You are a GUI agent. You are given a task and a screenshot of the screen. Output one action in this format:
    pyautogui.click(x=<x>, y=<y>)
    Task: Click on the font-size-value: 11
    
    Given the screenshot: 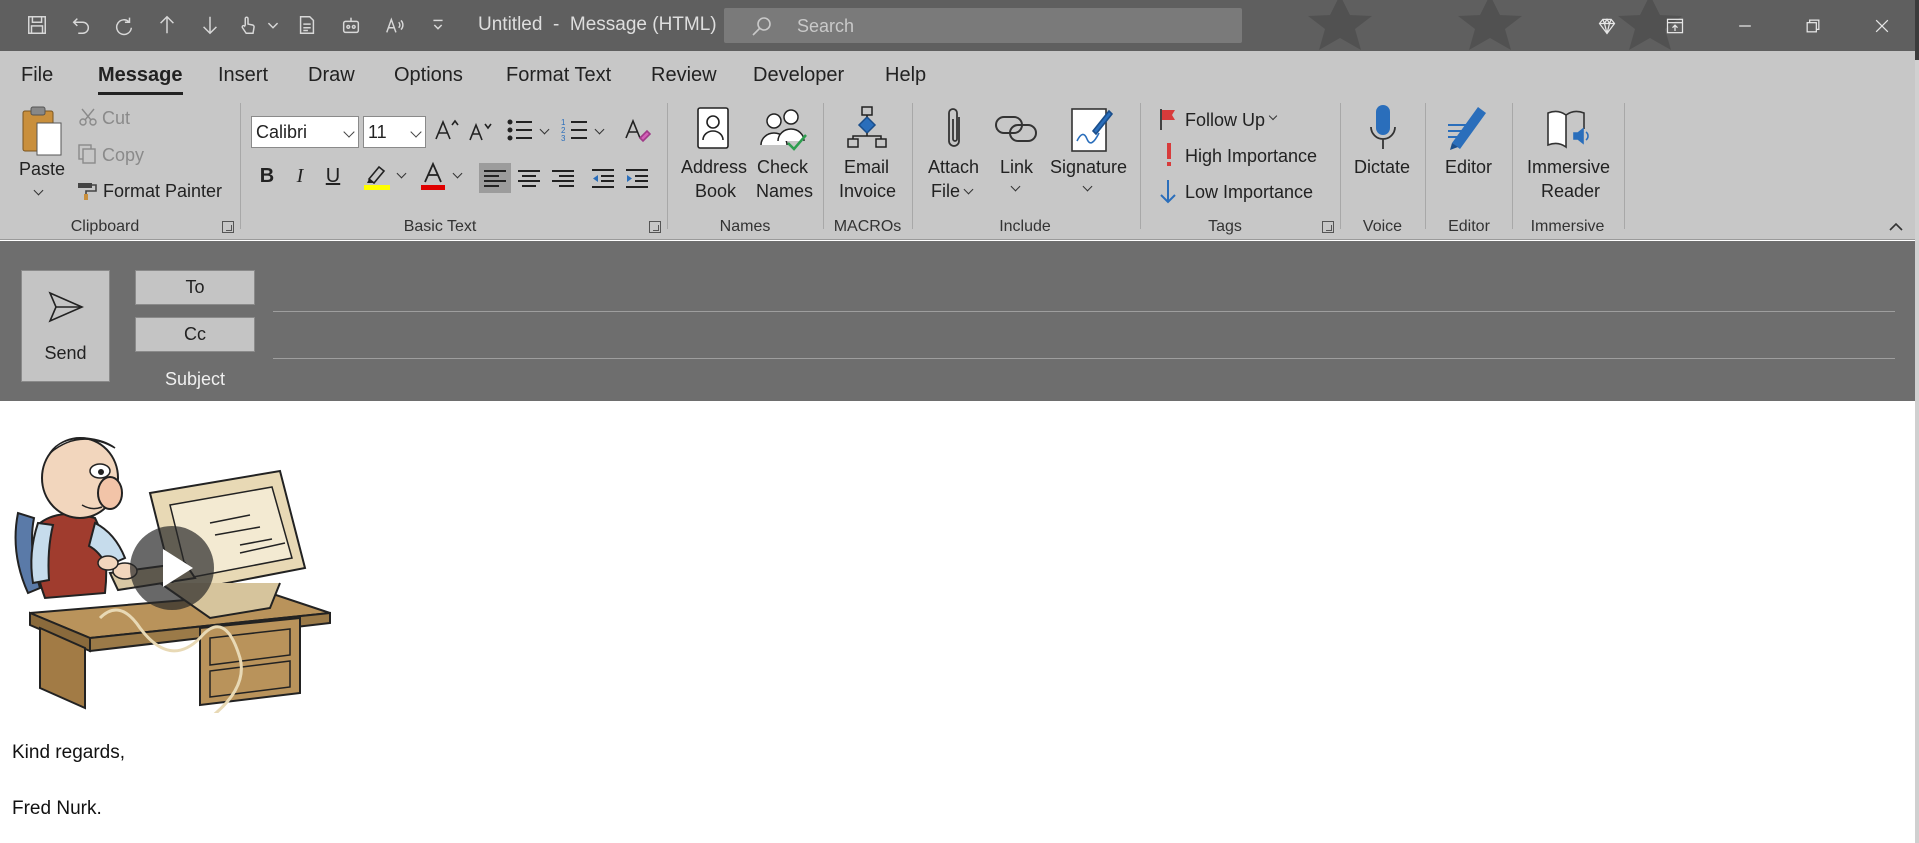 What is the action you would take?
    pyautogui.click(x=377, y=132)
    